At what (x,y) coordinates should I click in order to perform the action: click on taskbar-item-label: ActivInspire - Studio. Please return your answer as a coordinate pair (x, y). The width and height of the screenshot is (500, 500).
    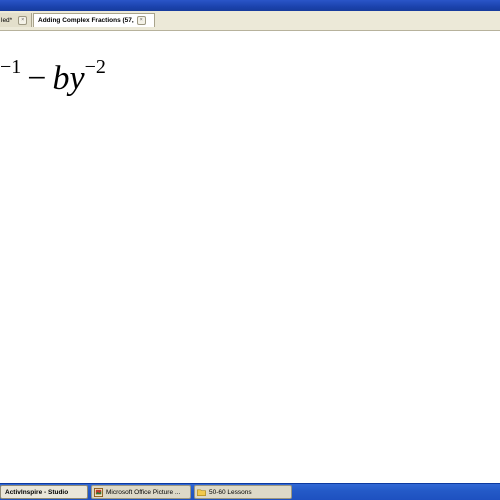
    Looking at the image, I should click on (37, 492).